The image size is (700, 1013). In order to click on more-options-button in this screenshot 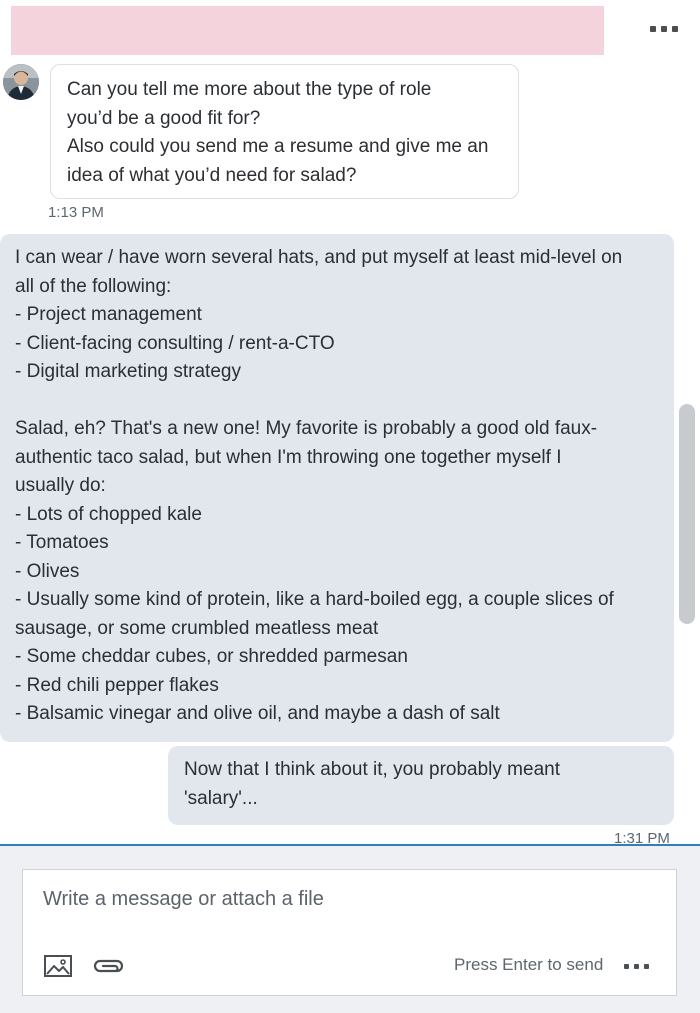, I will do `click(667, 29)`.